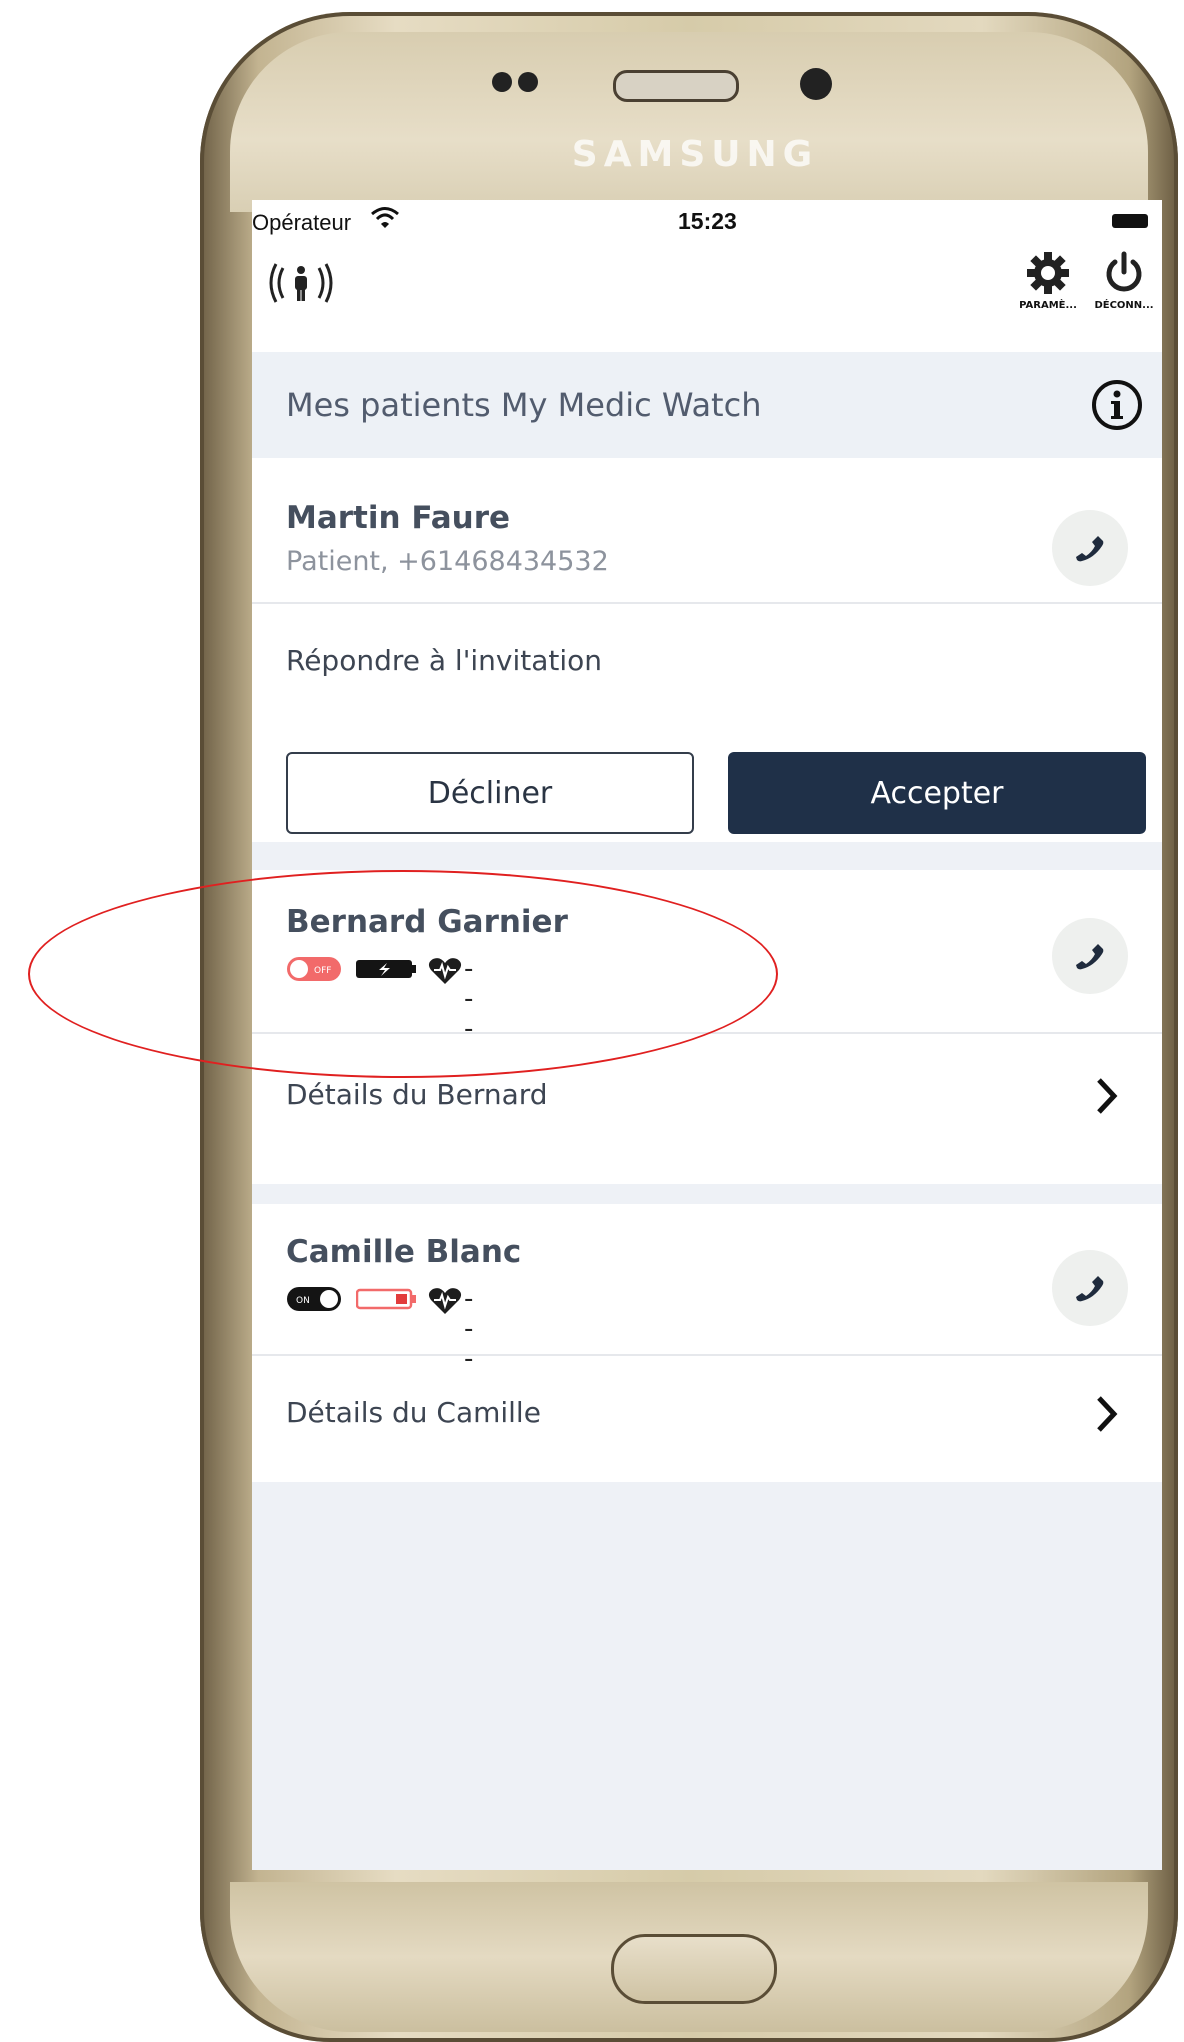 The height and width of the screenshot is (2042, 1184). I want to click on battery-charging-icon, so click(386, 969).